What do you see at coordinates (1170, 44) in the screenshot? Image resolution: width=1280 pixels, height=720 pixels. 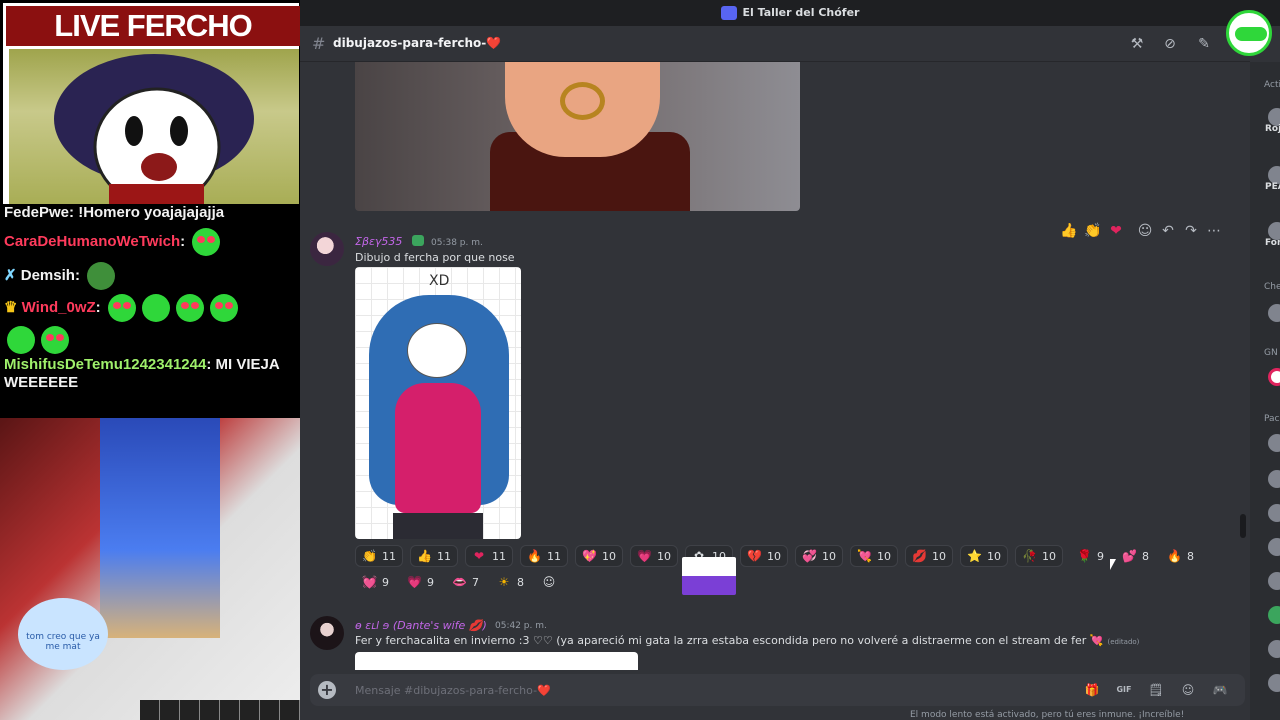 I see `mute-icon: ⊘` at bounding box center [1170, 44].